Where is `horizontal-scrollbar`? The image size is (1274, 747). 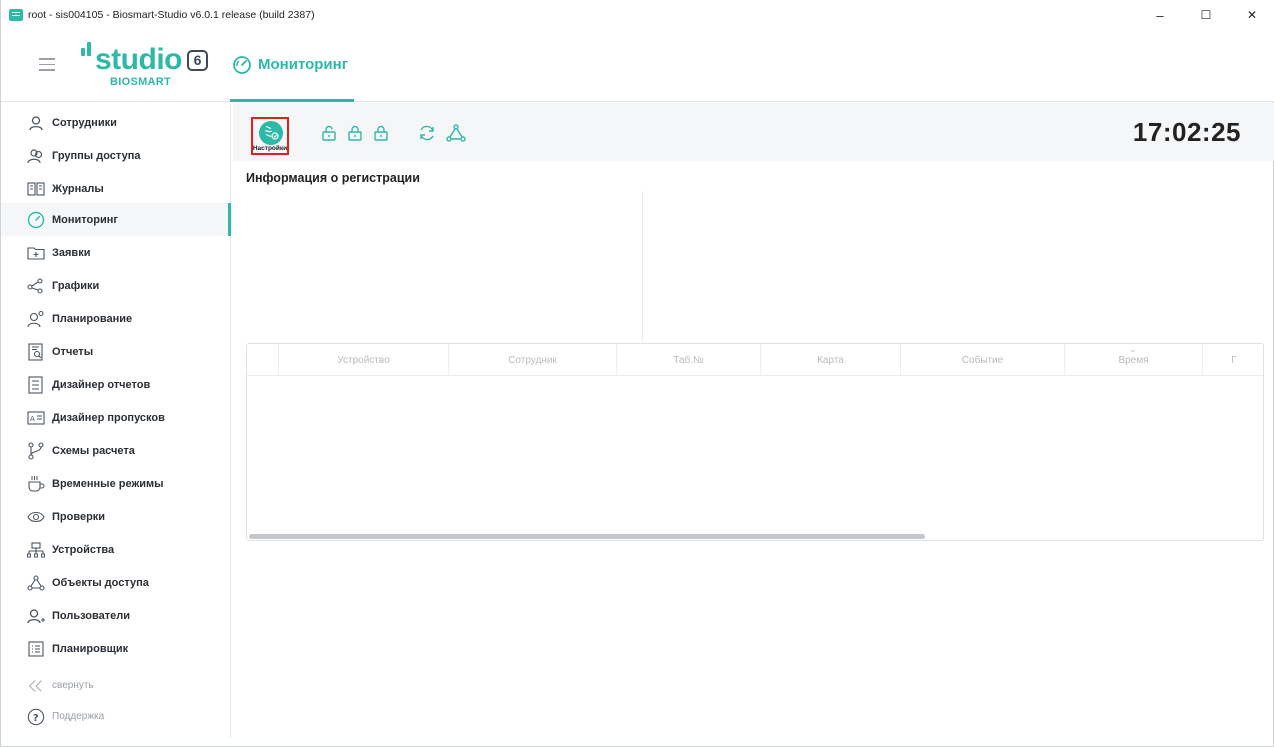 horizontal-scrollbar is located at coordinates (587, 536).